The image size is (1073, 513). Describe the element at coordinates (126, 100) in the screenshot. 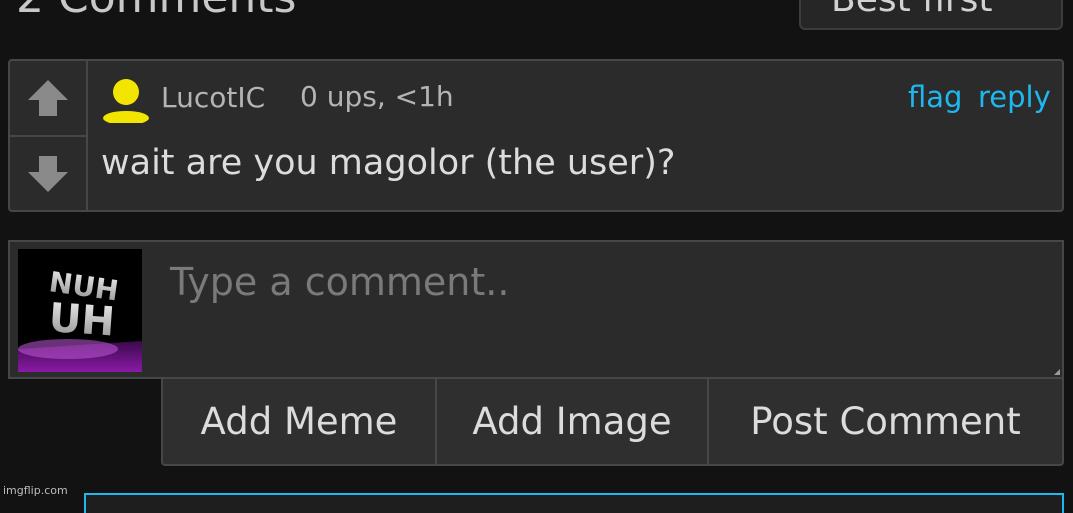

I see `user-avatar-icon` at that location.